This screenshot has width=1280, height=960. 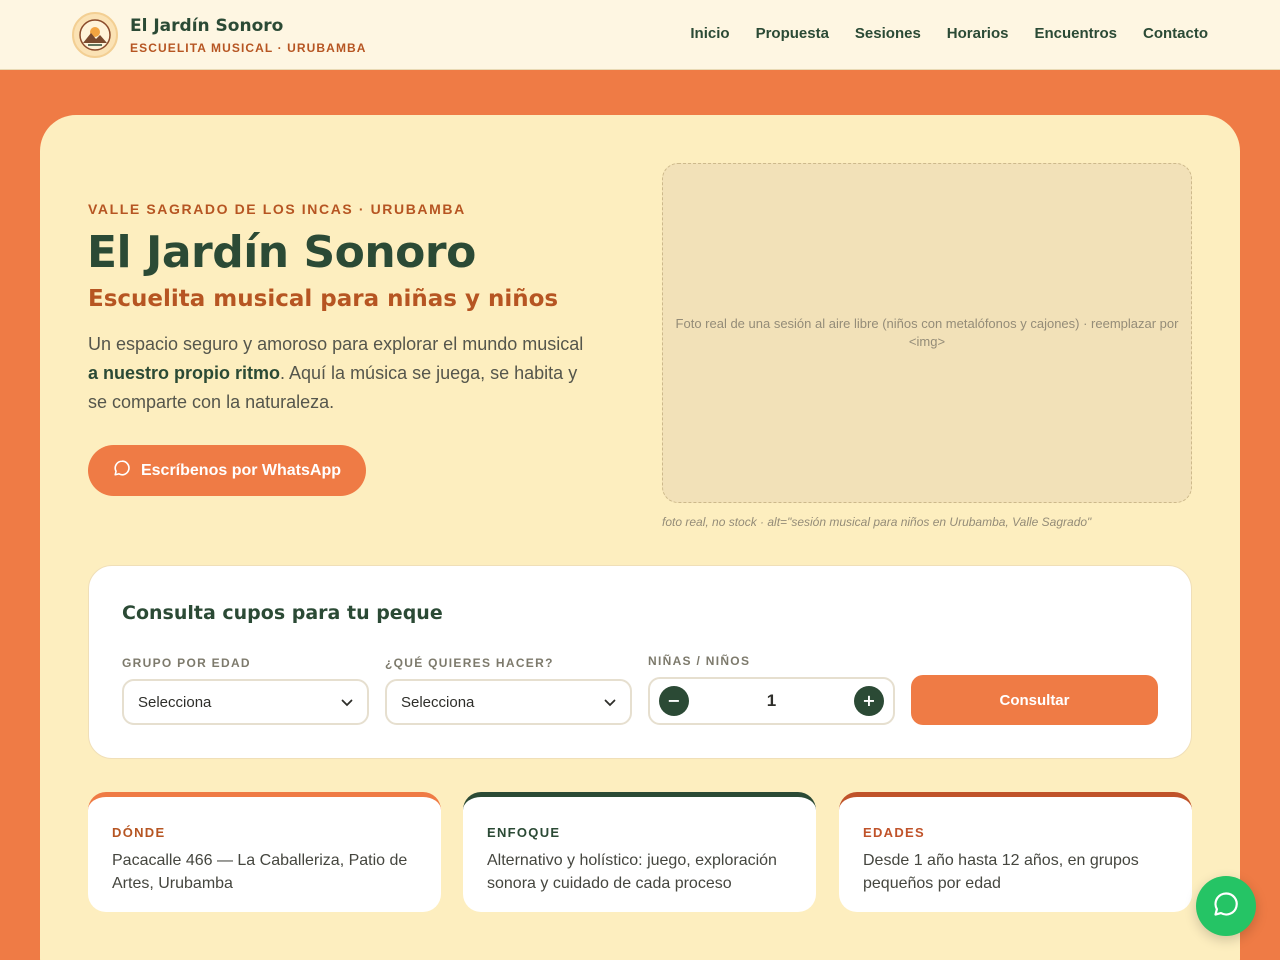 What do you see at coordinates (978, 34) in the screenshot?
I see `nav-horarios: Horarios` at bounding box center [978, 34].